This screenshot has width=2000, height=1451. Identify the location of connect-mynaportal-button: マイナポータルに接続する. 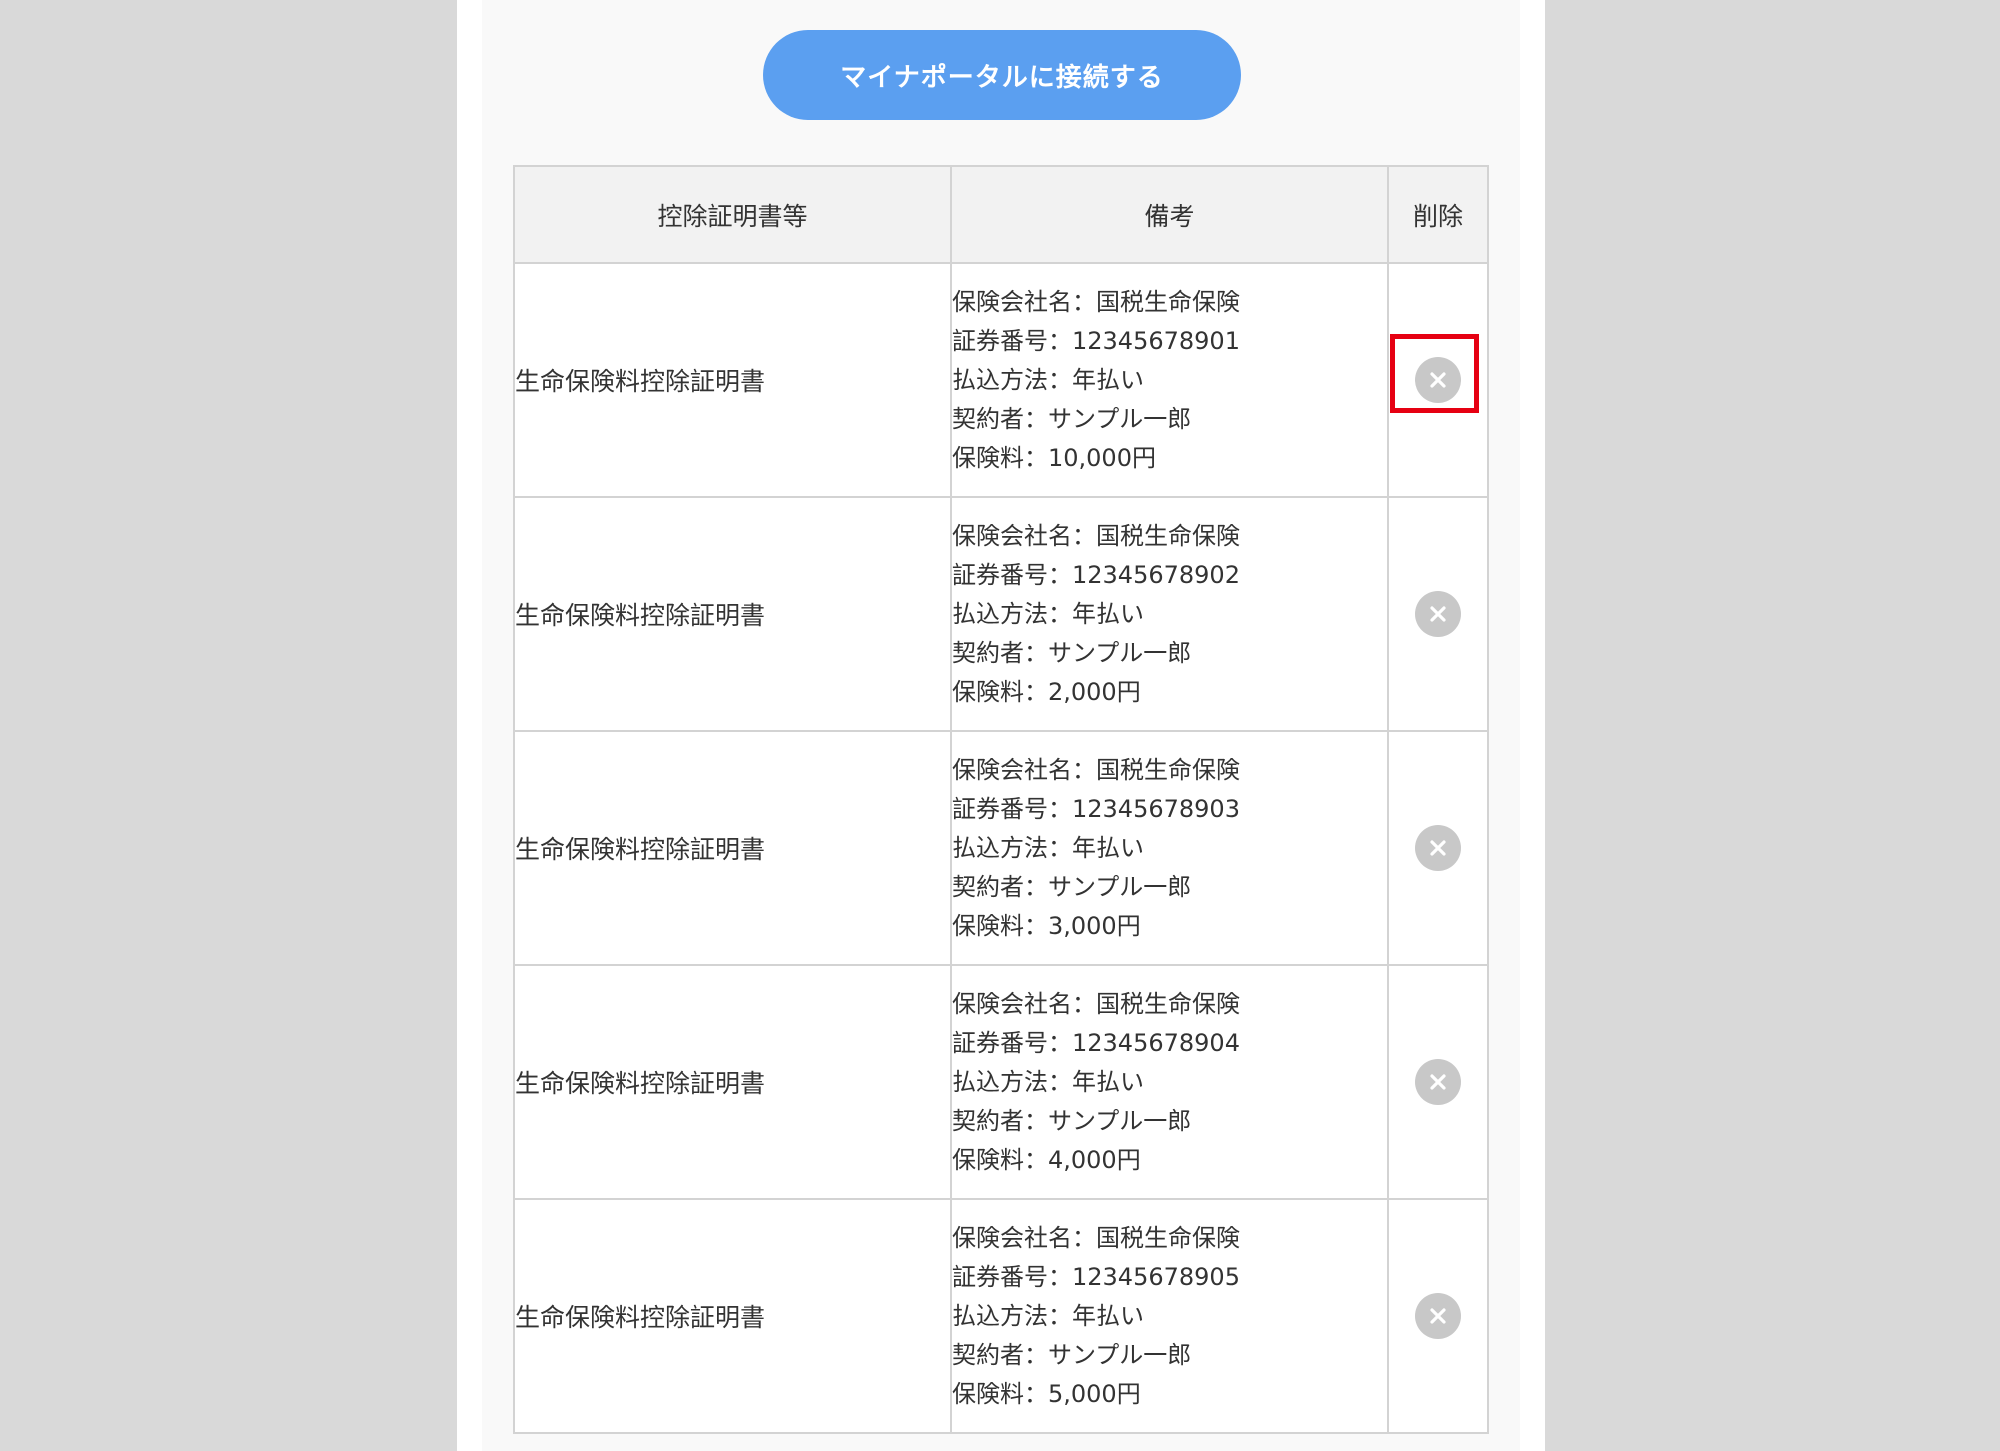
(1002, 75).